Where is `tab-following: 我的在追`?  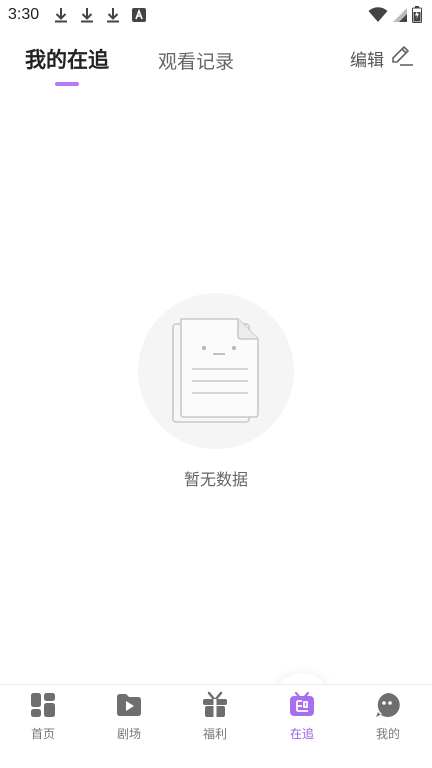
tab-following: 我的在追 is located at coordinates (67, 59).